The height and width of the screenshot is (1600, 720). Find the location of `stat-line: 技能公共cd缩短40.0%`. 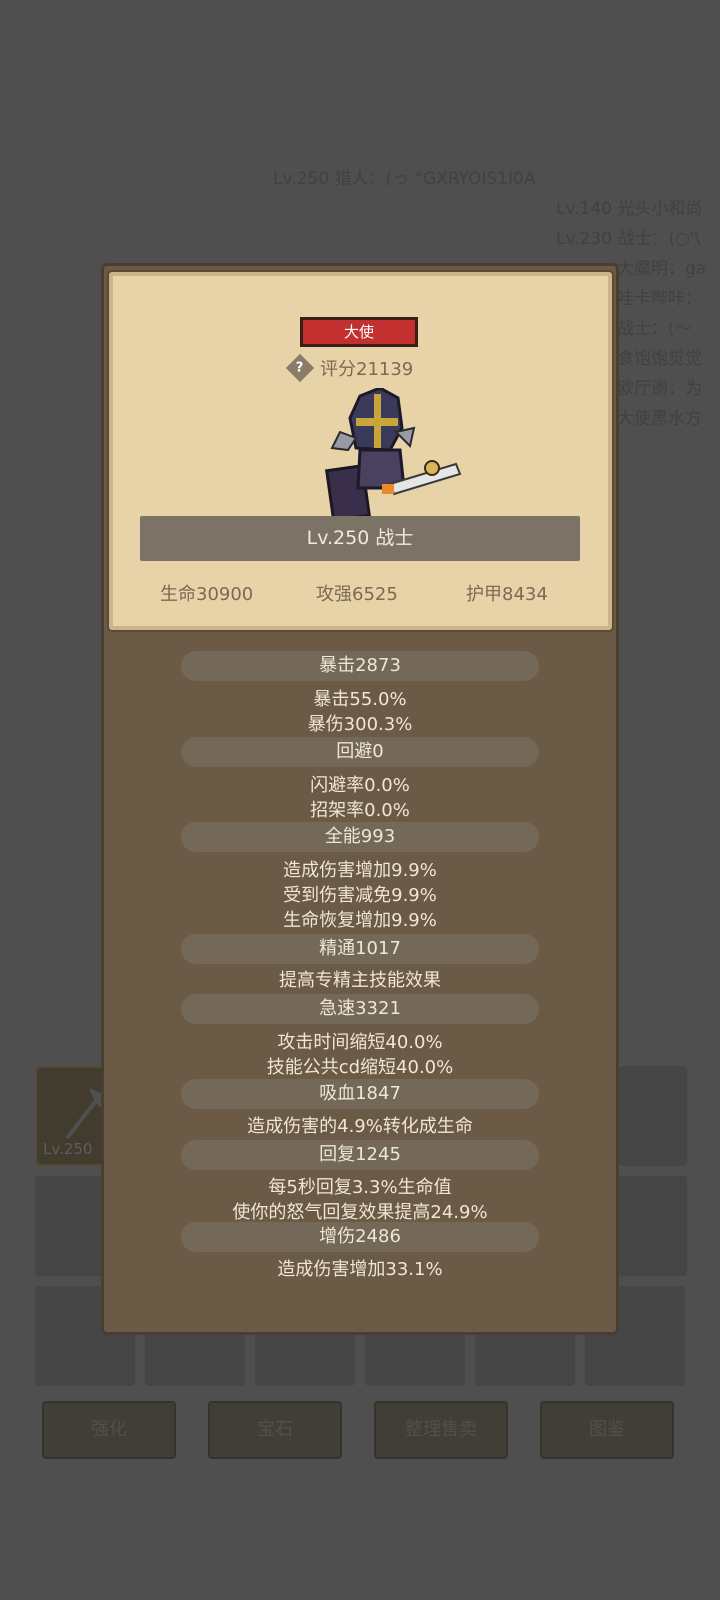

stat-line: 技能公共cd缩短40.0% is located at coordinates (360, 1067).